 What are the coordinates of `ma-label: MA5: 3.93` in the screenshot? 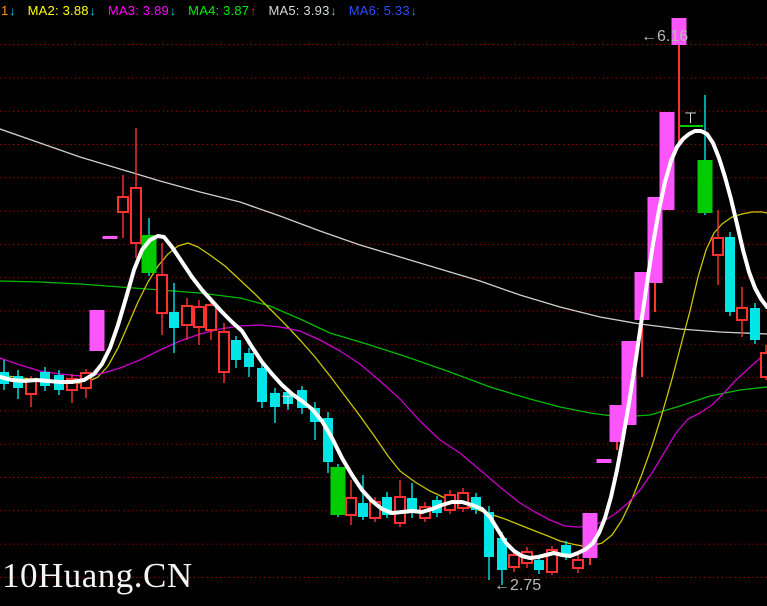 It's located at (299, 10).